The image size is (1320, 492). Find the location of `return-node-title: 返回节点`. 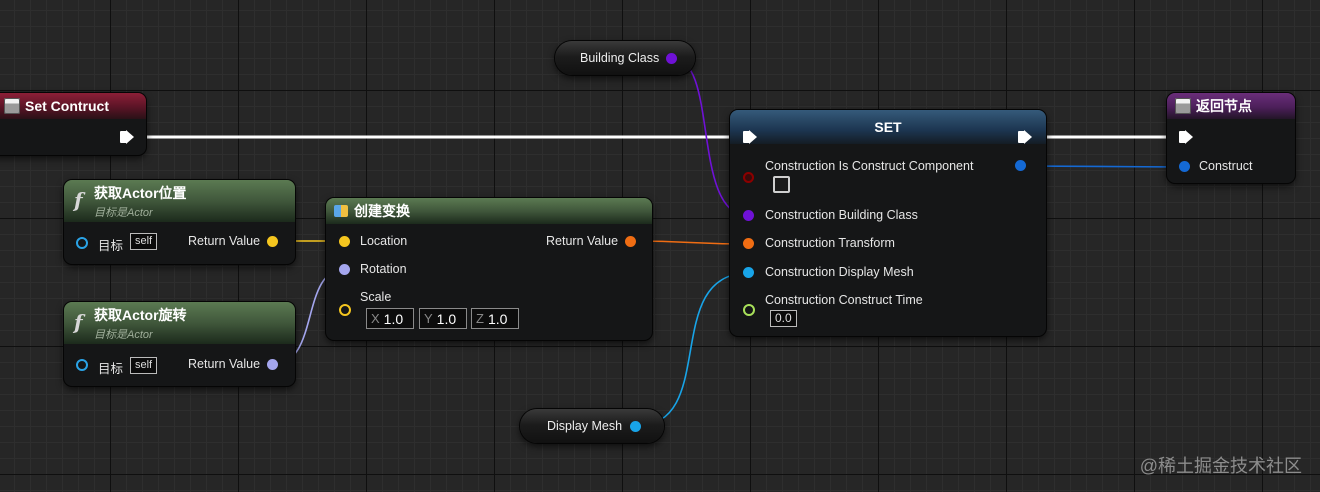

return-node-title: 返回节点 is located at coordinates (1224, 106).